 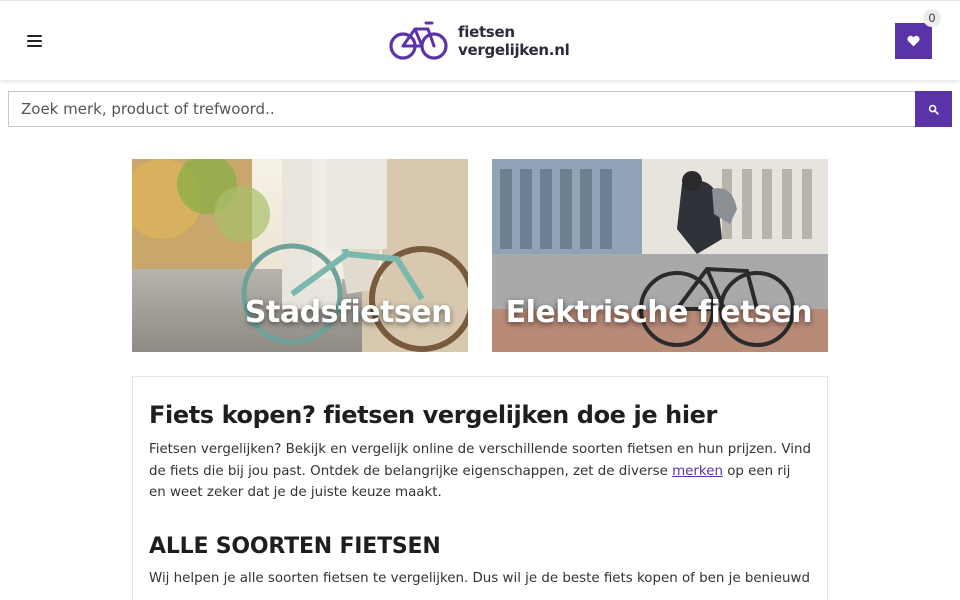 I want to click on site-header: fietsen vergelijken.nl 0, so click(x=480, y=40).